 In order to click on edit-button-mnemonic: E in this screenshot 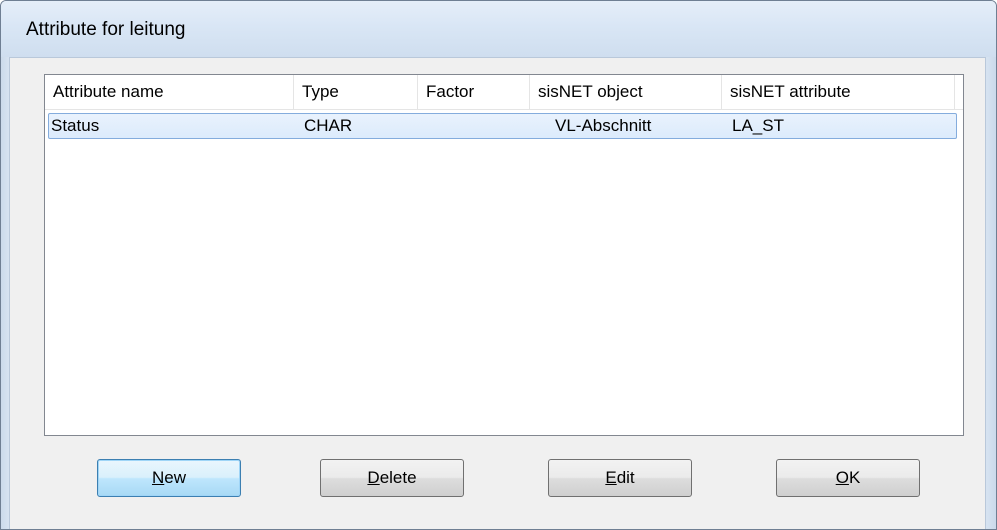, I will do `click(611, 477)`.